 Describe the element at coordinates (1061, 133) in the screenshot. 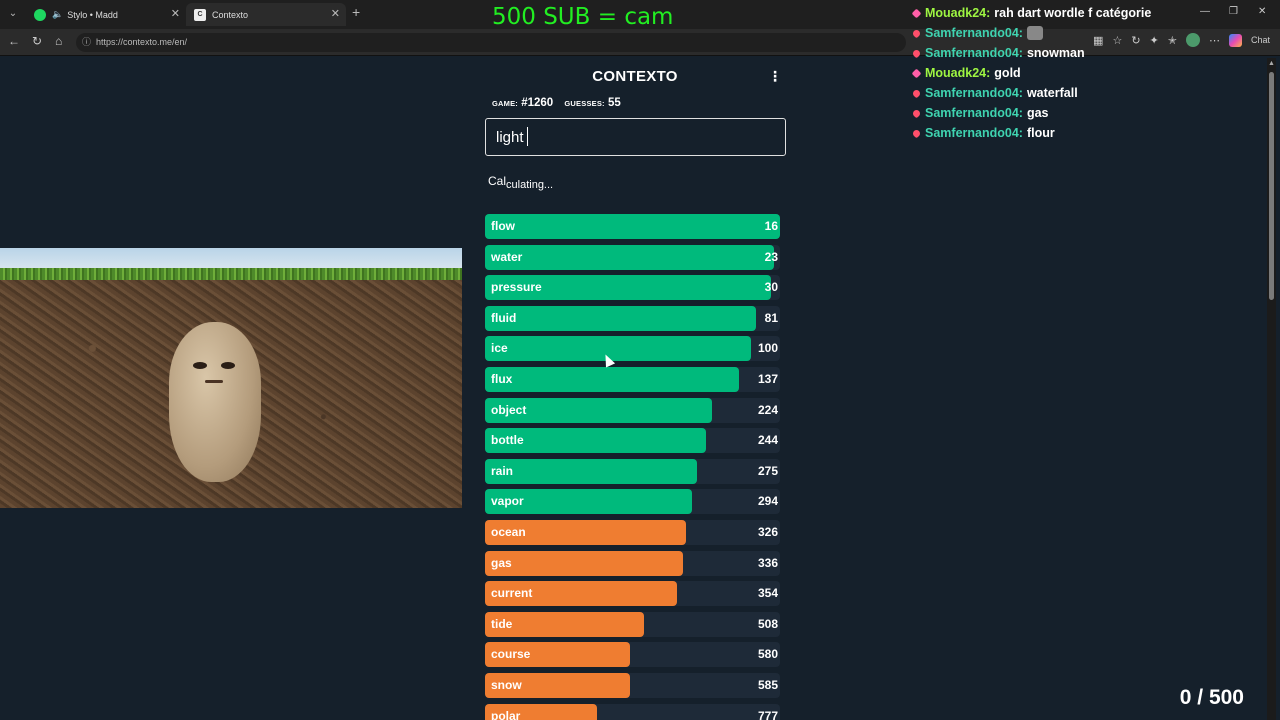

I see `chat-message: Samfernando04: flour` at that location.